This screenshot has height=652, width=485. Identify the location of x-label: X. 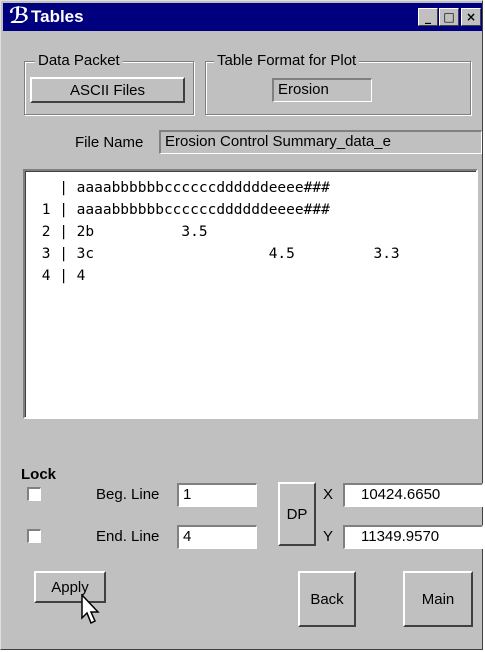
(328, 494).